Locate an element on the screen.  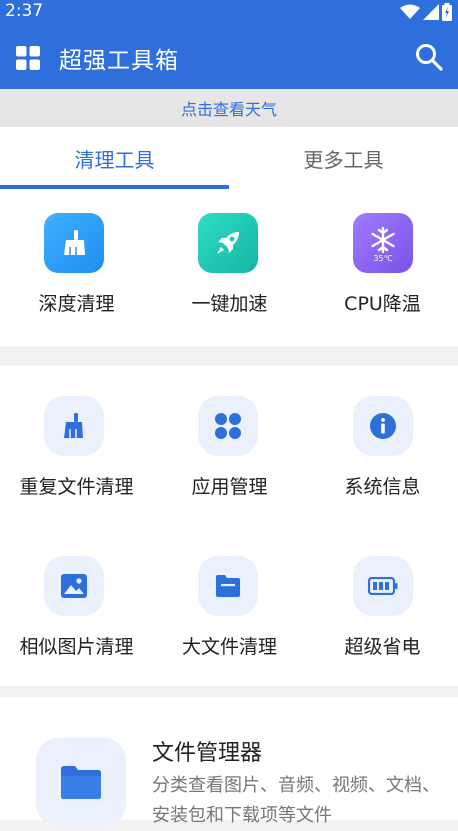
tool-super-power-save: 超级省电 is located at coordinates (382, 601).